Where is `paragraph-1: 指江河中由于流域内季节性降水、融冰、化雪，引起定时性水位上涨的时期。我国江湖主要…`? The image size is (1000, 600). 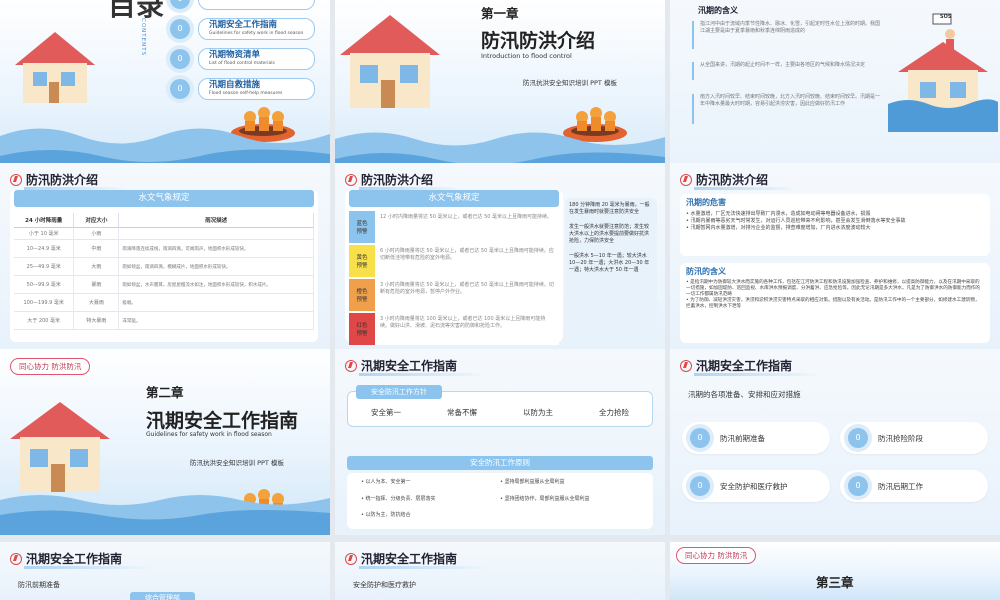
paragraph-1: 指江河中由于流域内季节性降水、融冰、化雪，引起定时性水位上涨的时期。我国江湖主要… is located at coordinates (788, 35).